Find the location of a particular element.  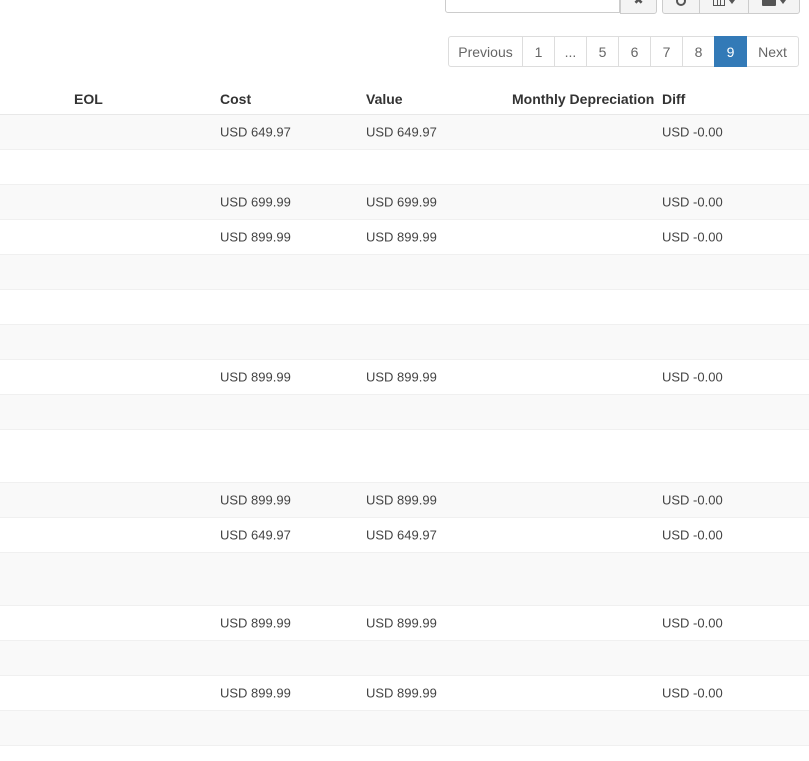

export-button is located at coordinates (774, 7).